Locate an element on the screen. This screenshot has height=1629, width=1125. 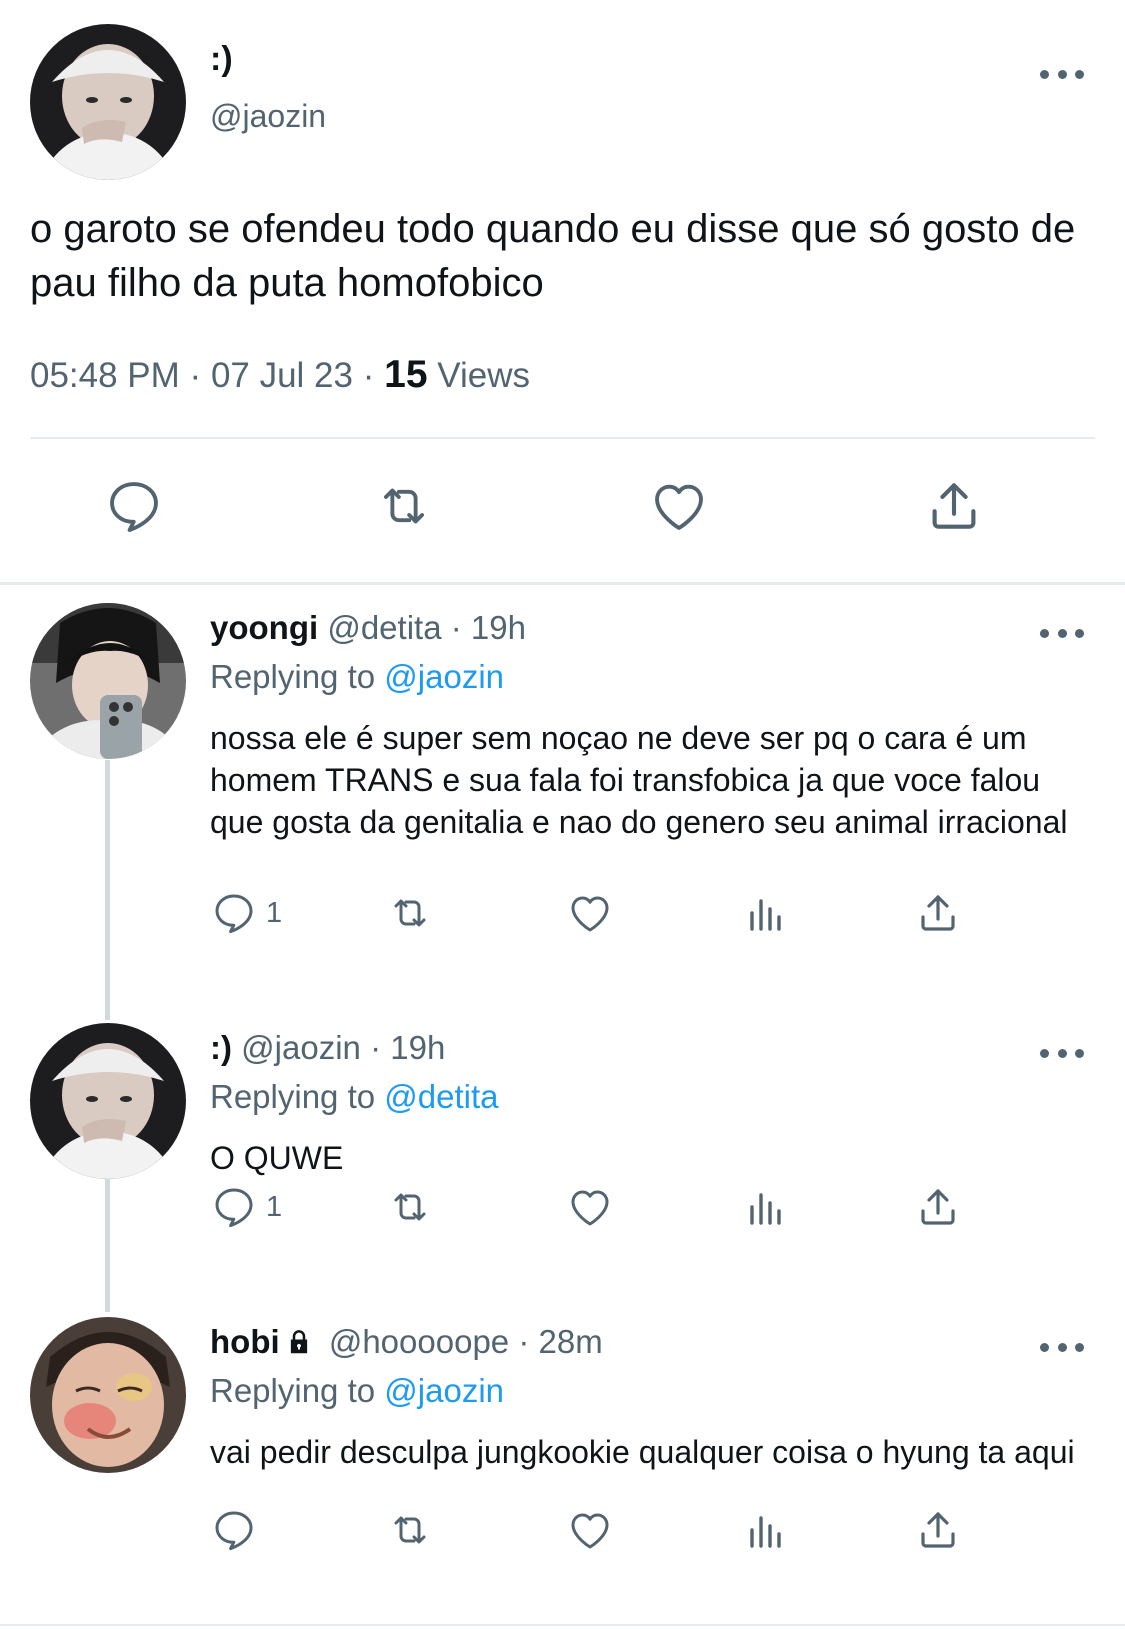
display-name: yoongi is located at coordinates (264, 627).